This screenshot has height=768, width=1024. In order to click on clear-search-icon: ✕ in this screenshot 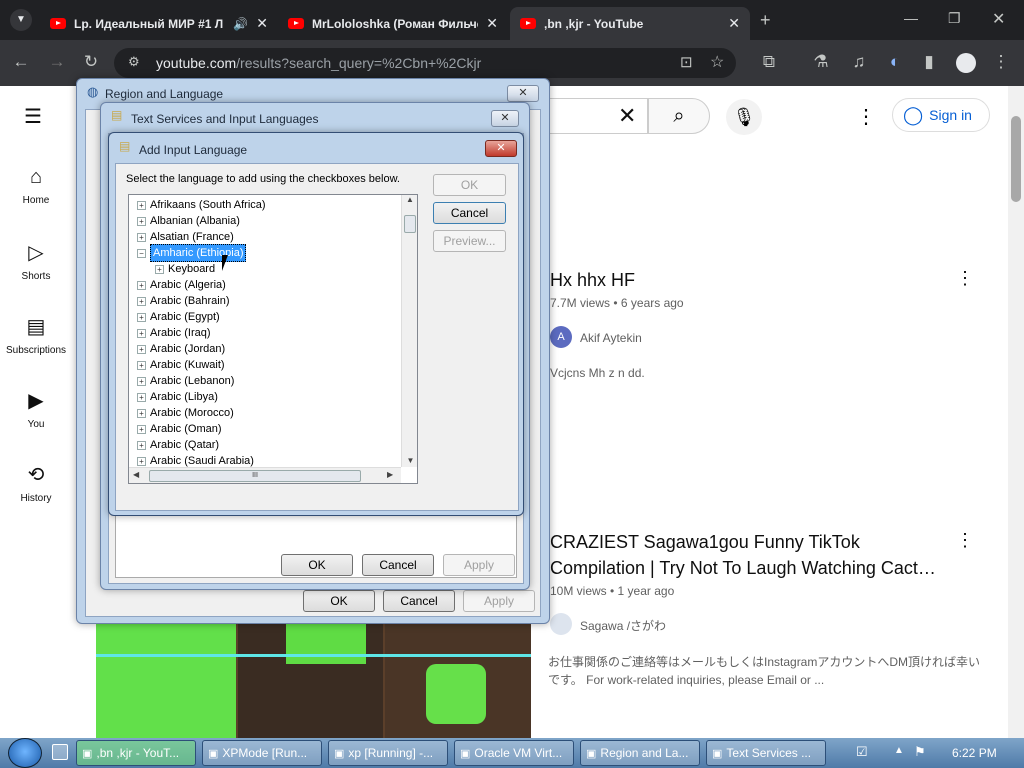, I will do `click(627, 116)`.